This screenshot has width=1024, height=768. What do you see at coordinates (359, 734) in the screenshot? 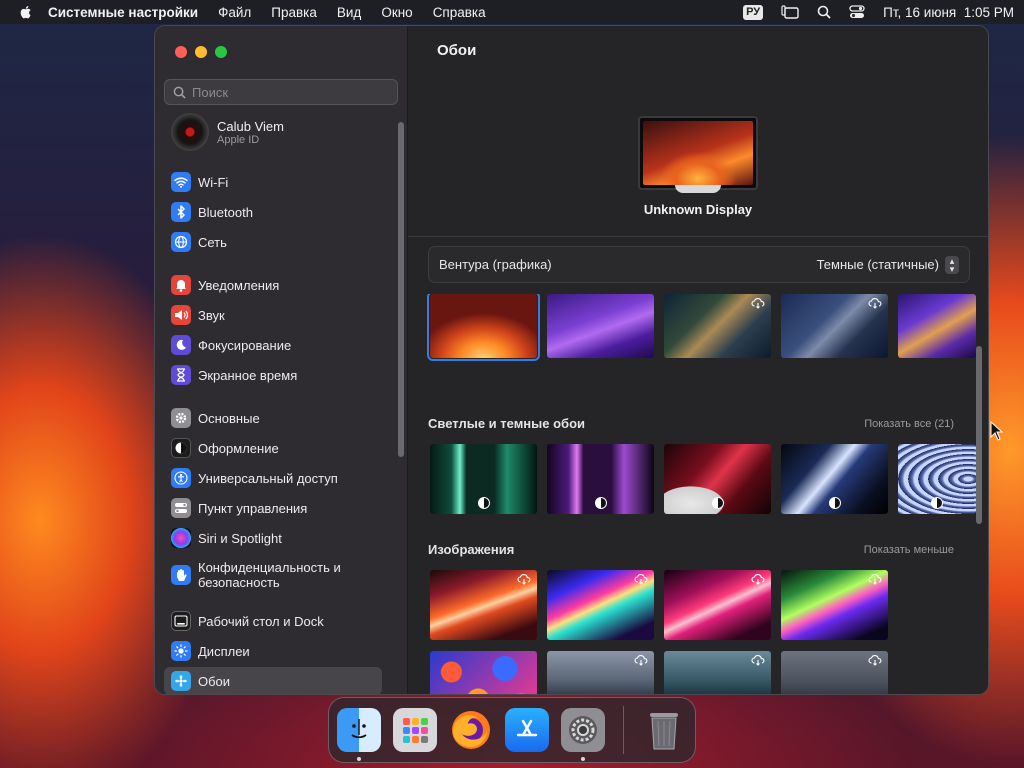
I see `finder-icon` at bounding box center [359, 734].